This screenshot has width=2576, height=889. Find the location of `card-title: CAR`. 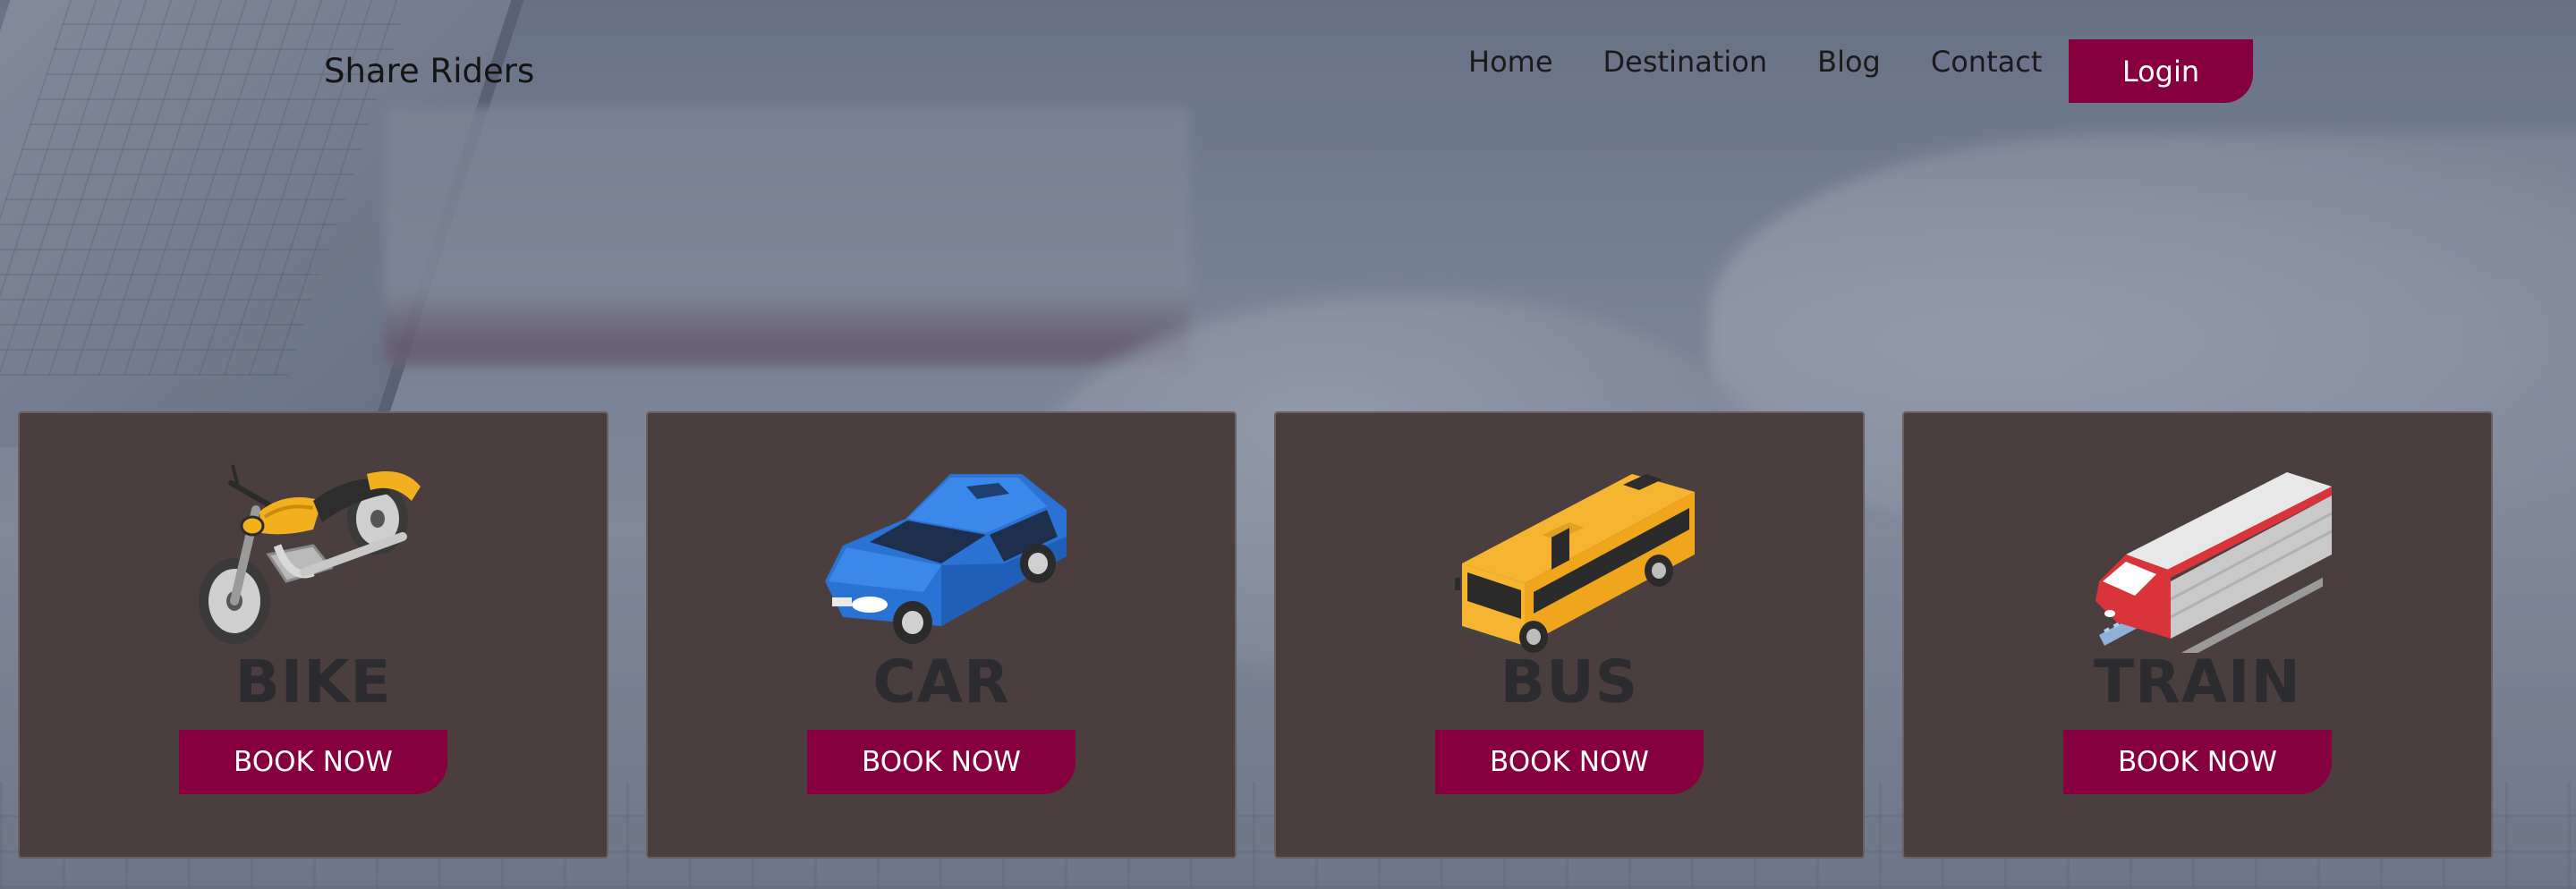

card-title: CAR is located at coordinates (941, 682).